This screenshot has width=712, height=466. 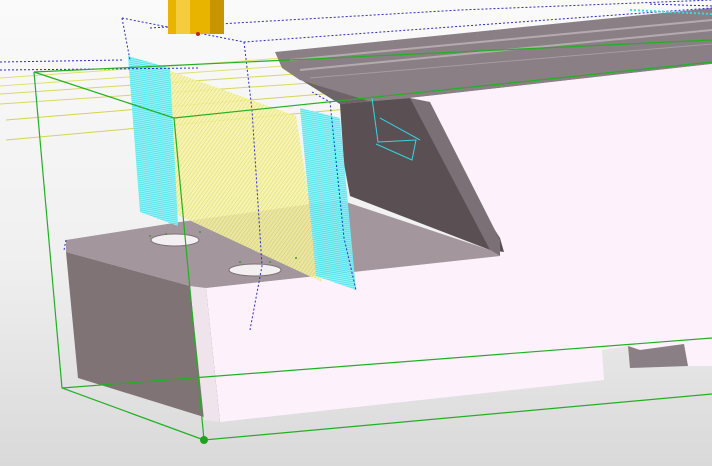 What do you see at coordinates (153, 141) in the screenshot?
I see `toolpath-cyan-left` at bounding box center [153, 141].